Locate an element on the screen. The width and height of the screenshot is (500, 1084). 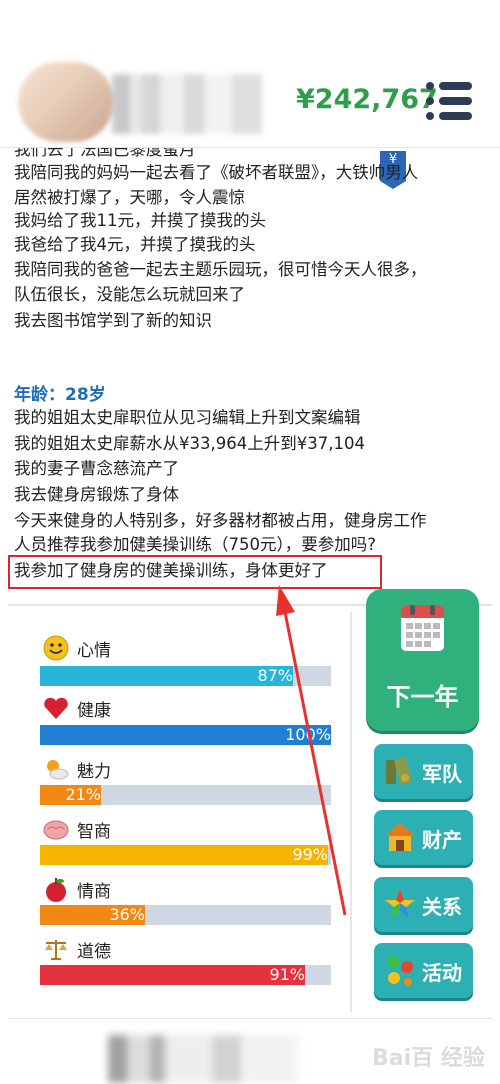
log-line-cut: 我们去了法国巴黎度蜜月 is located at coordinates (105, 153).